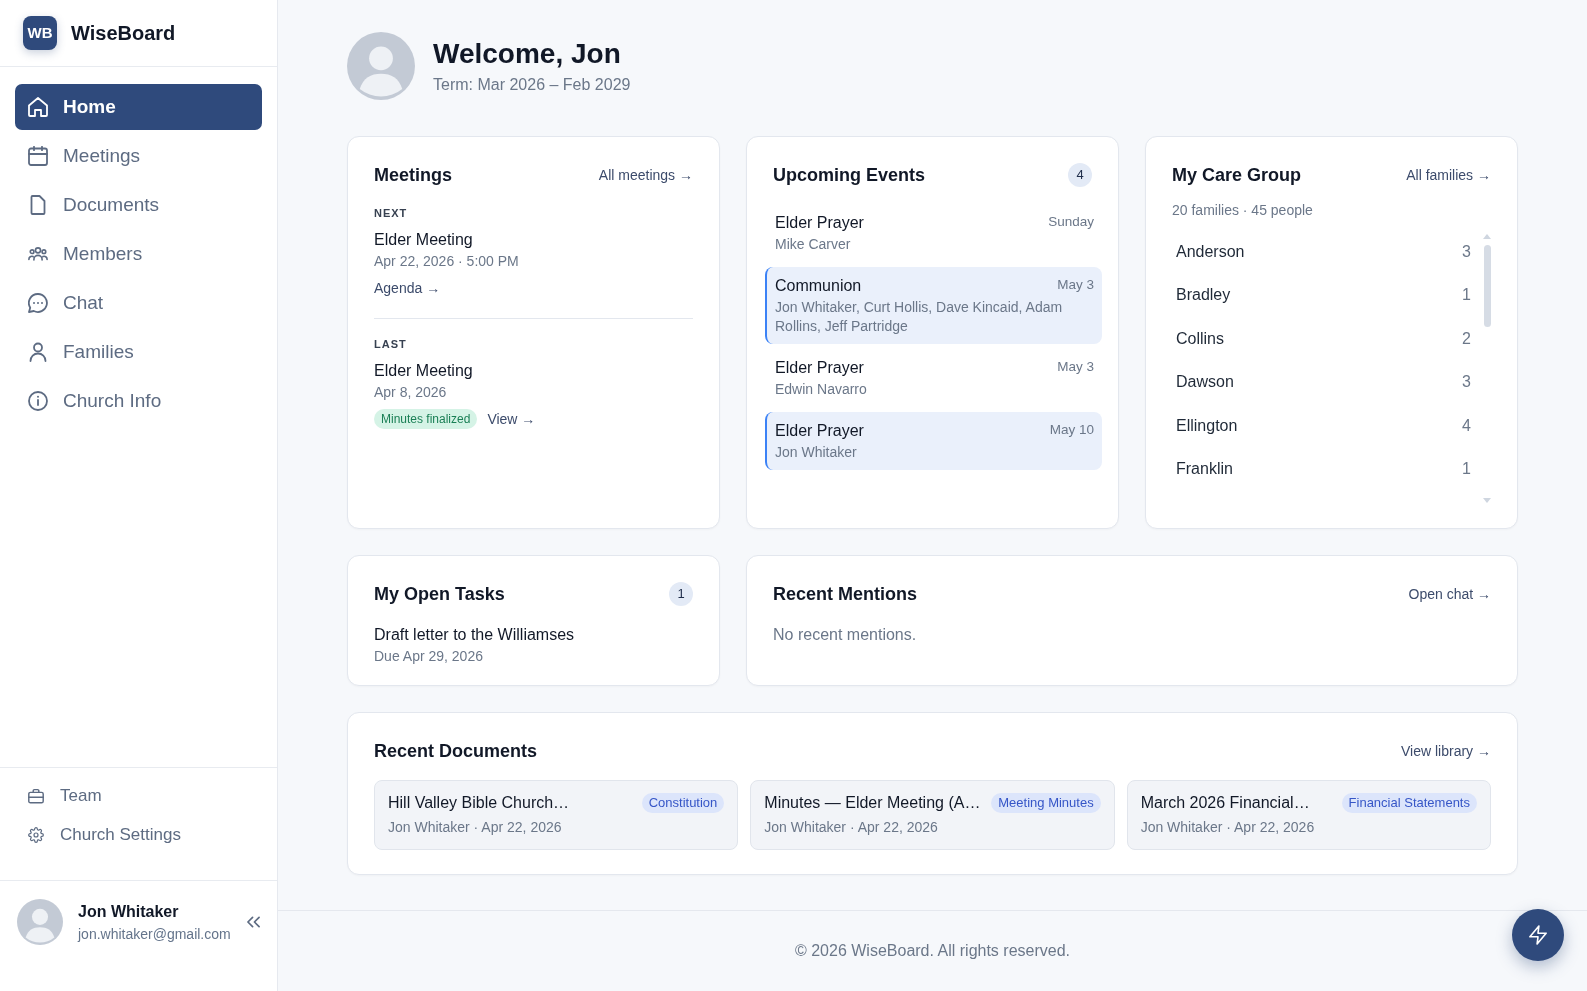 This screenshot has width=1587, height=991. I want to click on nav-item: Home, so click(138, 107).